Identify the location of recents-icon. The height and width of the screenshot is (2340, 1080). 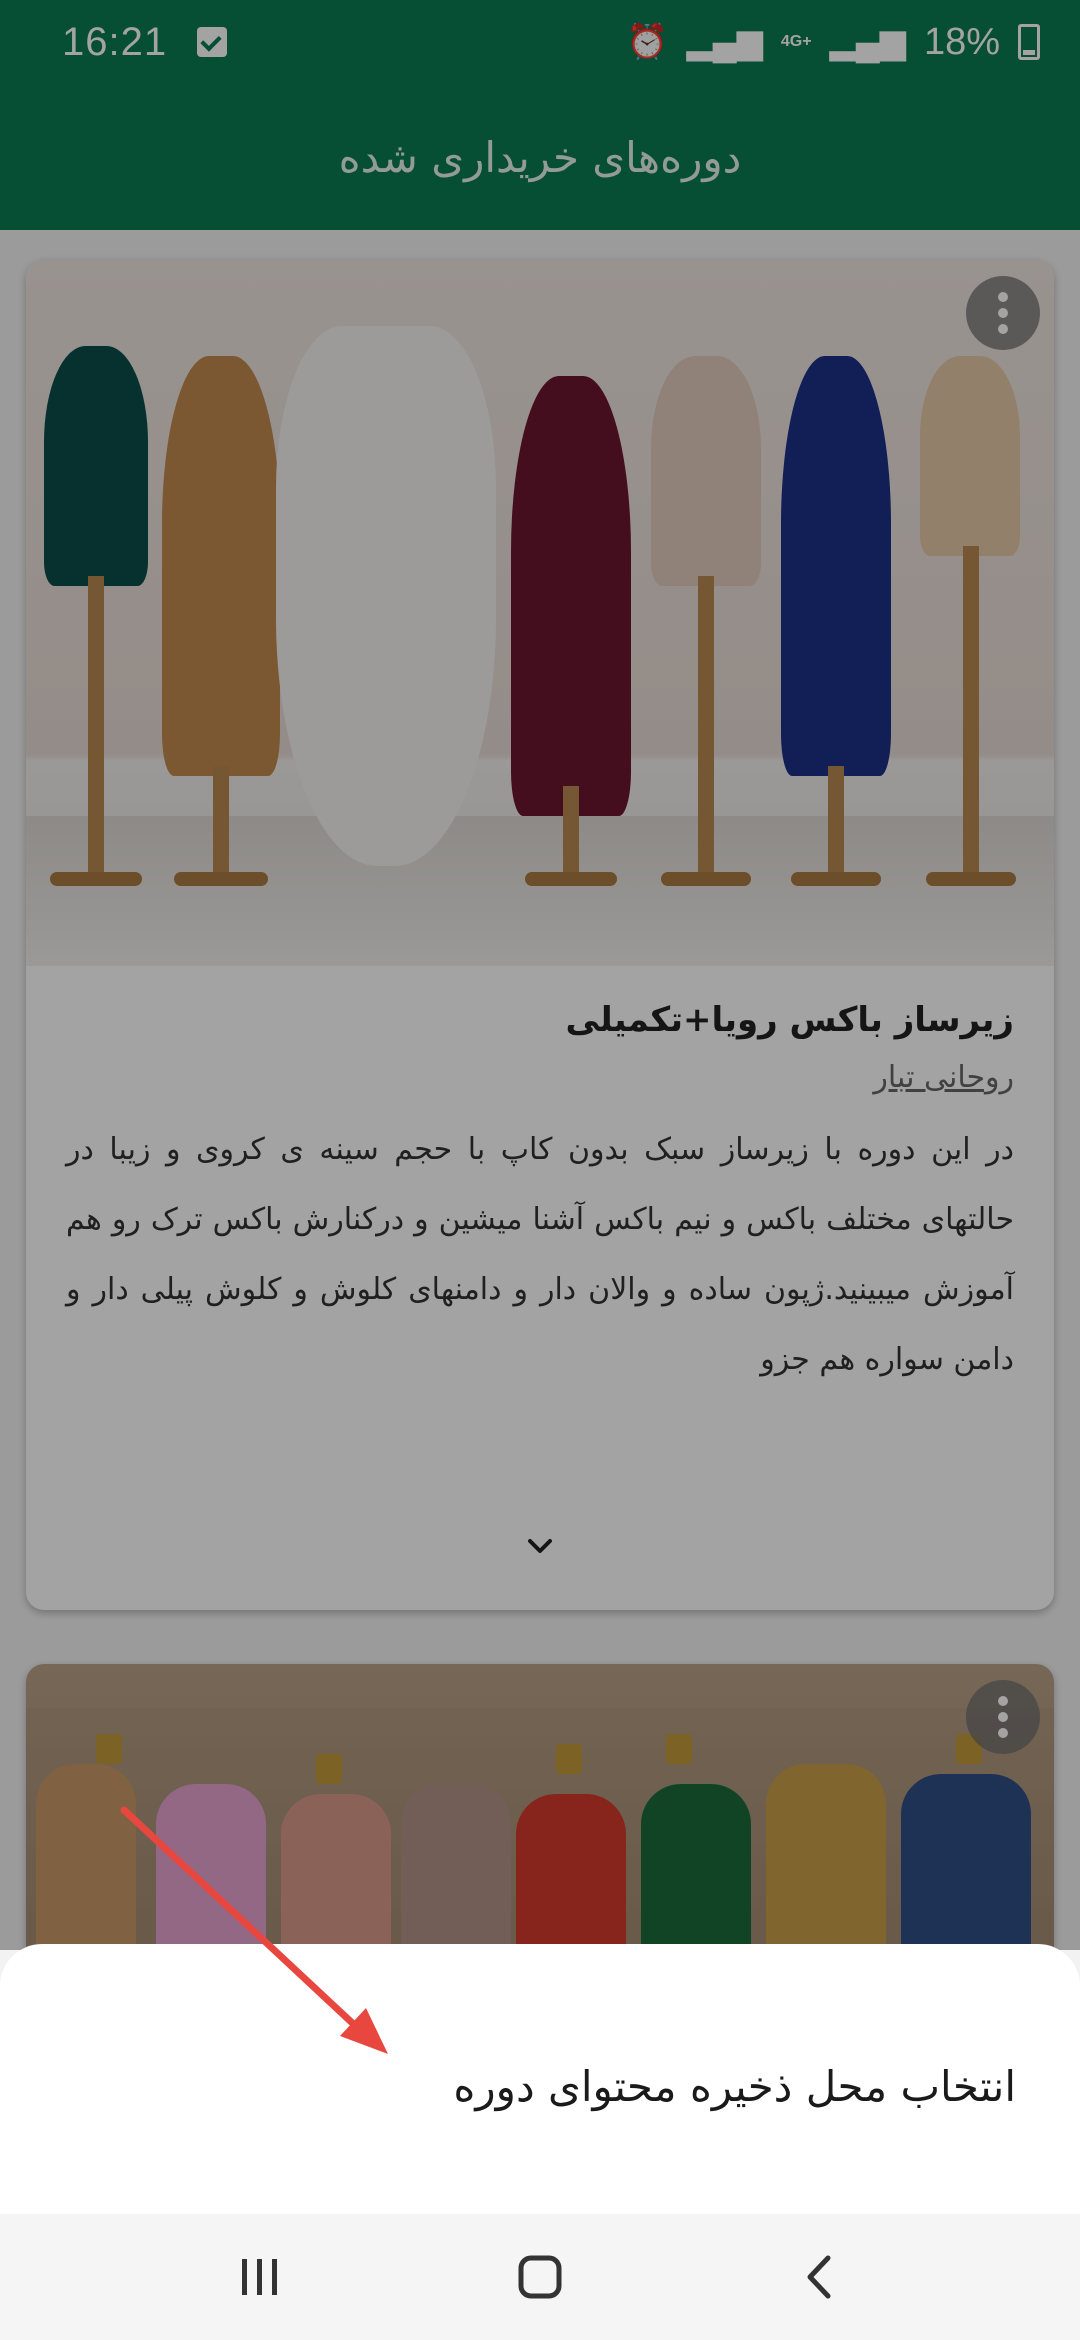
(259, 2277).